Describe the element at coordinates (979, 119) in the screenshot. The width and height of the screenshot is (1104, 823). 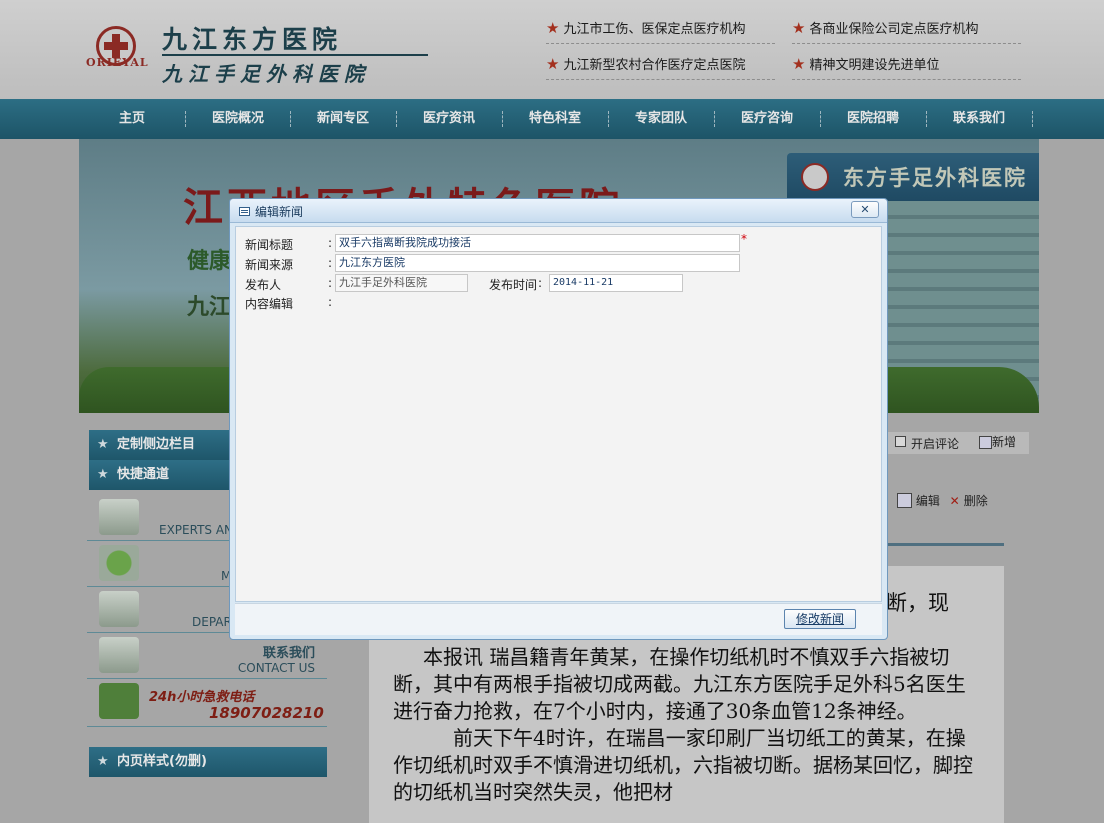
I see `nav-contact: 联系我们` at that location.